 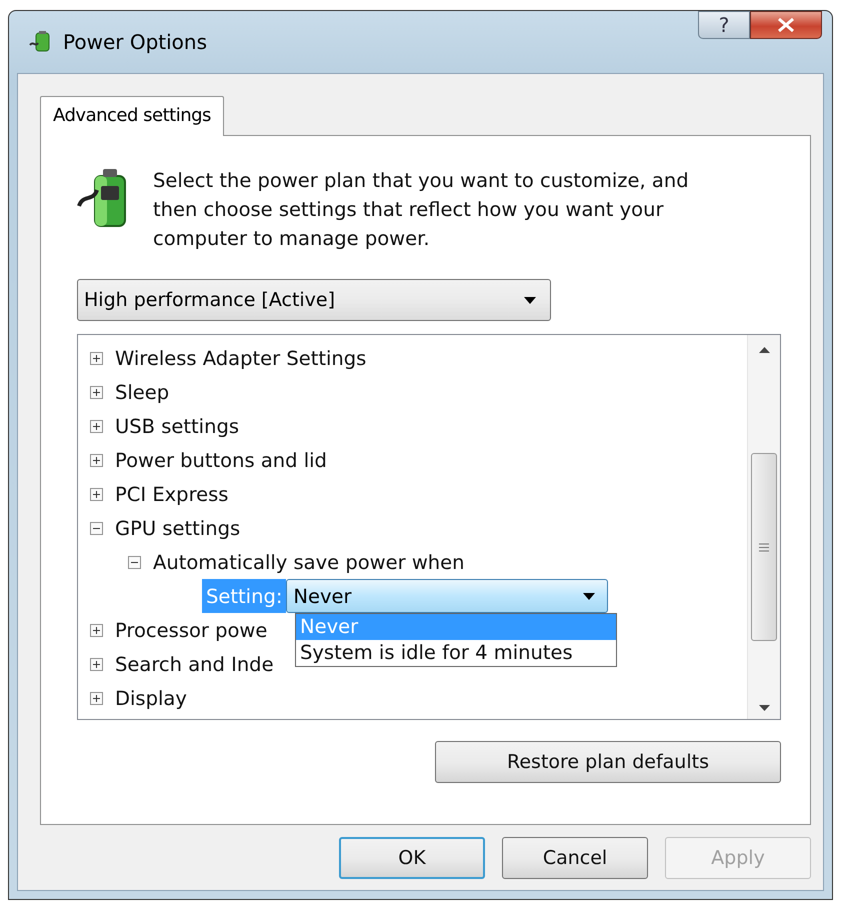 I want to click on tree-item: GPU settings, so click(x=177, y=528).